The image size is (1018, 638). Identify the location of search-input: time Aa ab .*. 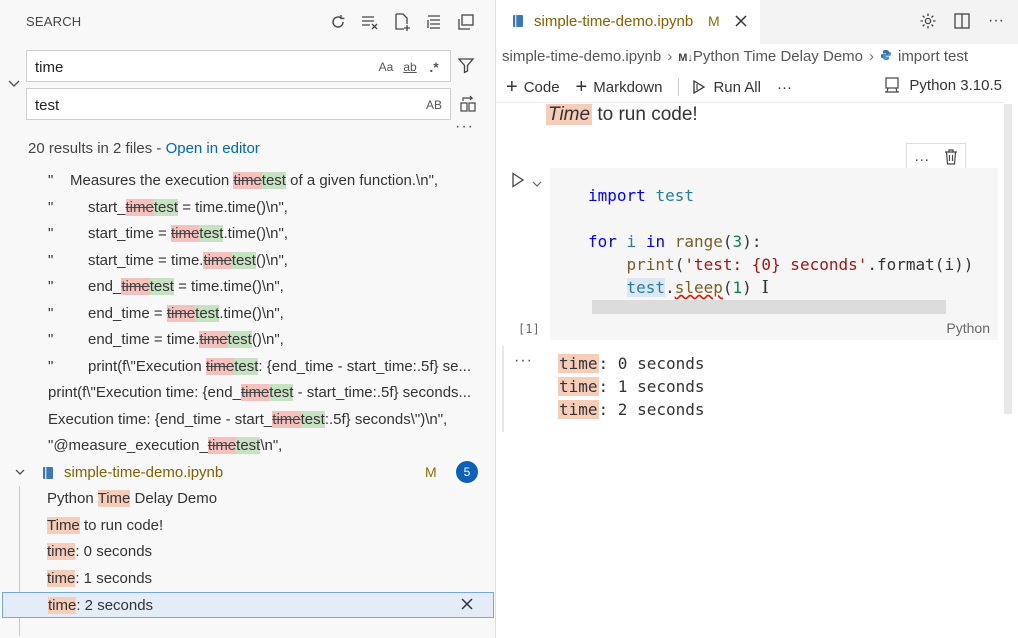
(238, 66).